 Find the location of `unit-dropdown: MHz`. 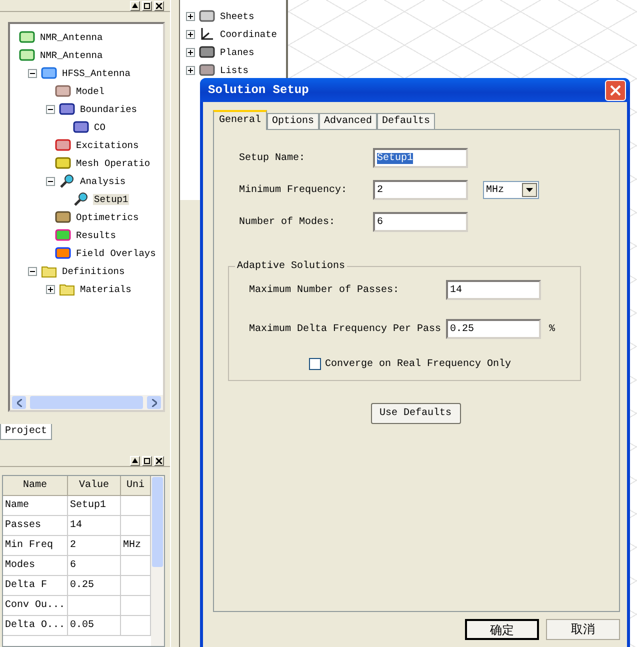

unit-dropdown: MHz is located at coordinates (511, 190).